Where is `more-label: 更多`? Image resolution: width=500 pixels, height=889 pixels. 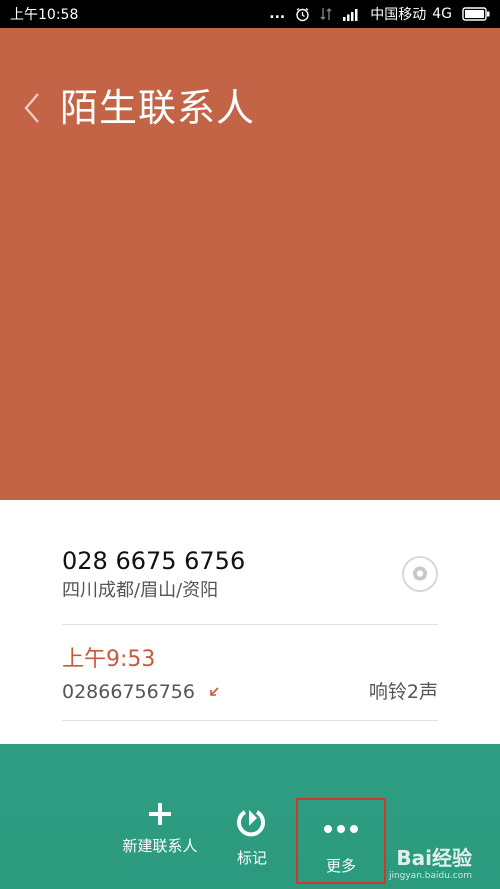 more-label: 更多 is located at coordinates (340, 866).